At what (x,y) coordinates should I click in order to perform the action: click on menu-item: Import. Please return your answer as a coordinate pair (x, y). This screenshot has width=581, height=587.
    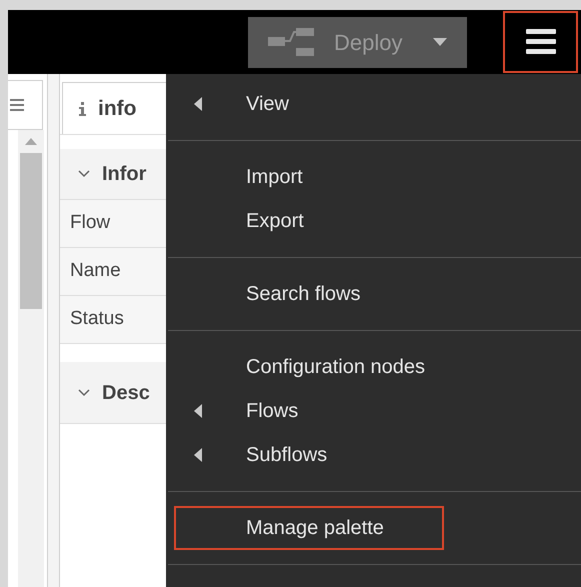
    Looking at the image, I should click on (309, 177).